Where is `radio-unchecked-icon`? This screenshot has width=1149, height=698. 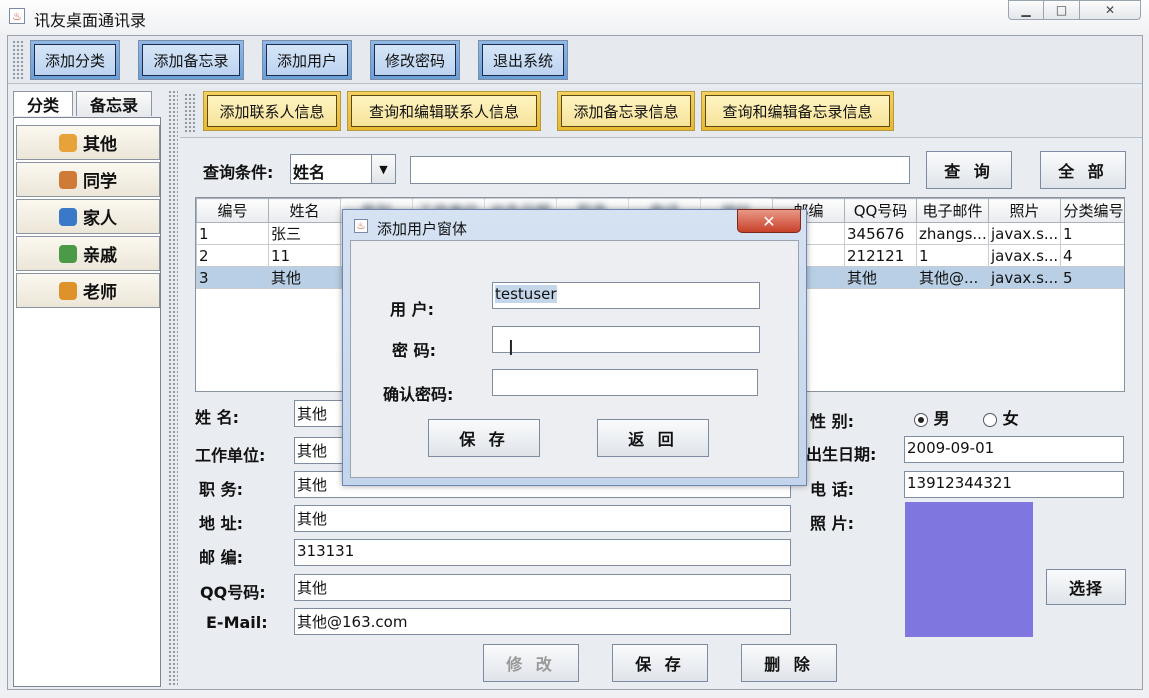
radio-unchecked-icon is located at coordinates (990, 419).